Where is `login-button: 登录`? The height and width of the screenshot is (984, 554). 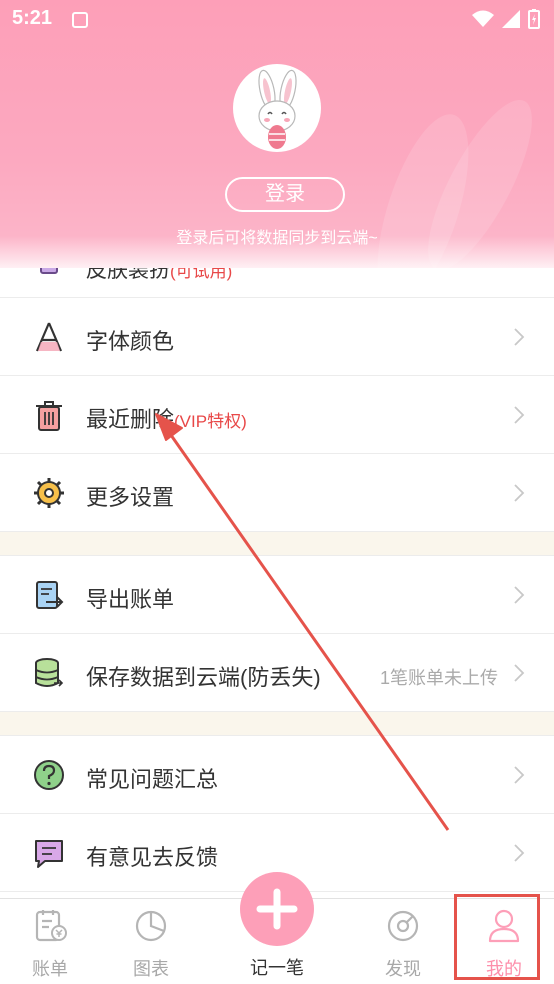
login-button: 登录 is located at coordinates (285, 194).